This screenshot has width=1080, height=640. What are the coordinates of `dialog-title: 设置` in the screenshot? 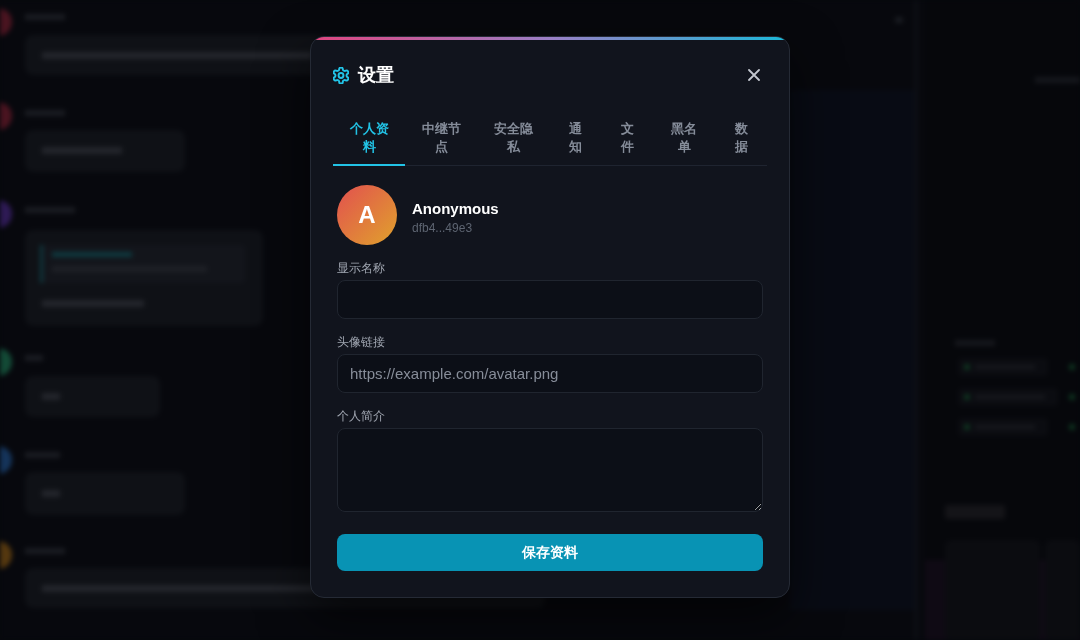 It's located at (376, 75).